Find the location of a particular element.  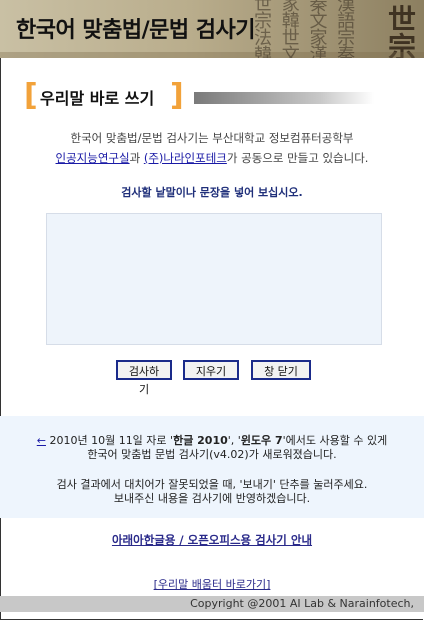

intro-line1: 한국어 맞춤법/문법 검사기는 부산대학교 정보컴퓨터공학부 is located at coordinates (212, 138).